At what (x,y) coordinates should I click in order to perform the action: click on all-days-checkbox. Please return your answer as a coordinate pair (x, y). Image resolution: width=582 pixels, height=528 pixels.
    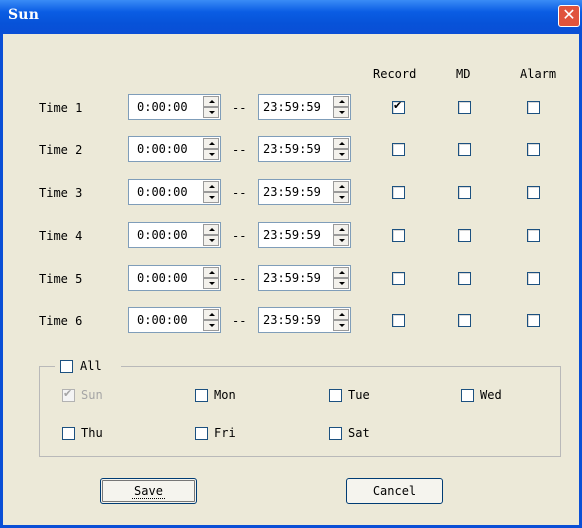
    Looking at the image, I should click on (66, 366).